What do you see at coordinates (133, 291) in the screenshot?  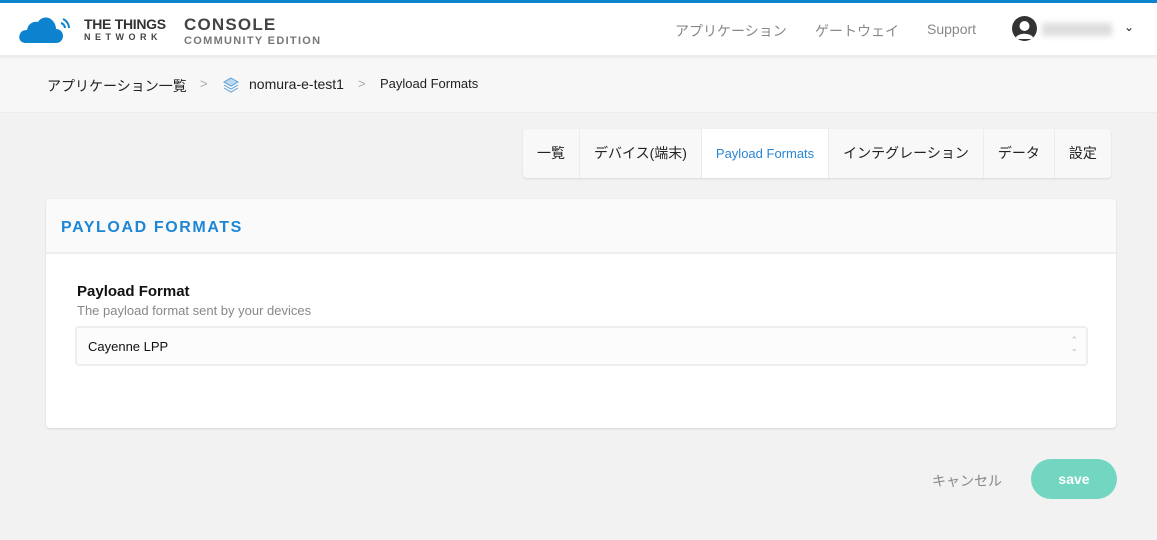 I see `field-label: Payload Format` at bounding box center [133, 291].